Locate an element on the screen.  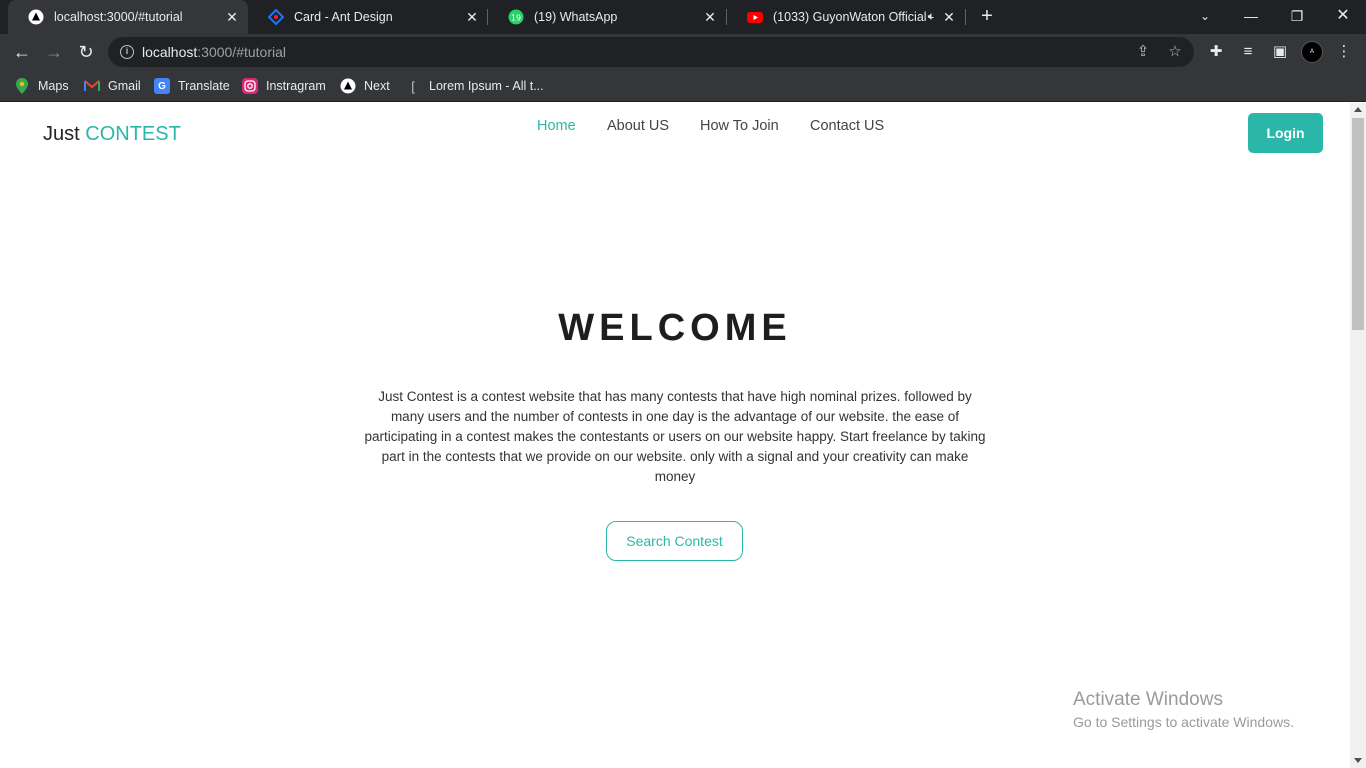
bookmark-next: Next is located at coordinates (365, 86).